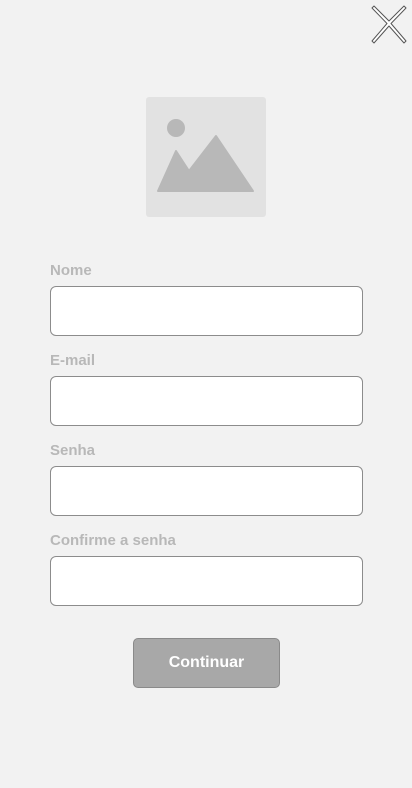 The image size is (412, 788). I want to click on logo-image-placeholder, so click(206, 157).